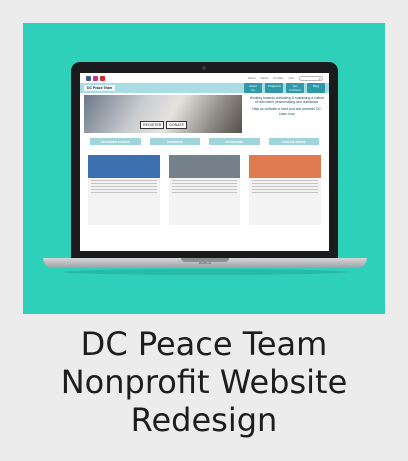 This screenshot has width=408, height=461. What do you see at coordinates (204, 344) in the screenshot?
I see `project-title-line-1: DC Peace Team` at bounding box center [204, 344].